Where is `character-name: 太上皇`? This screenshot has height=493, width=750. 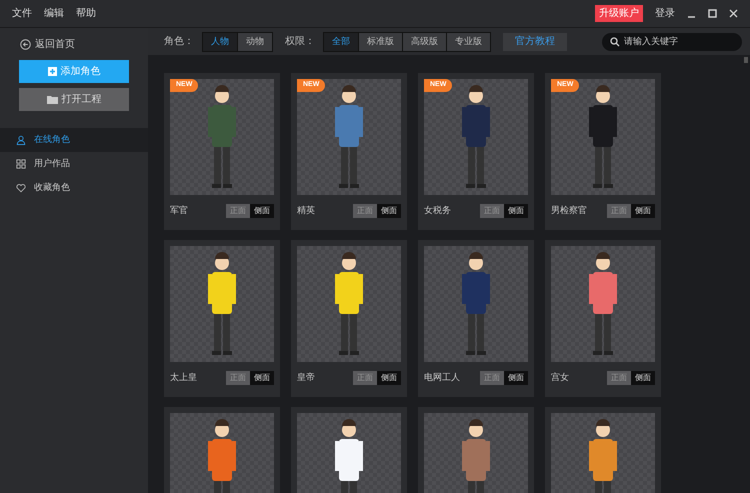
character-name: 太上皇 is located at coordinates (183, 377).